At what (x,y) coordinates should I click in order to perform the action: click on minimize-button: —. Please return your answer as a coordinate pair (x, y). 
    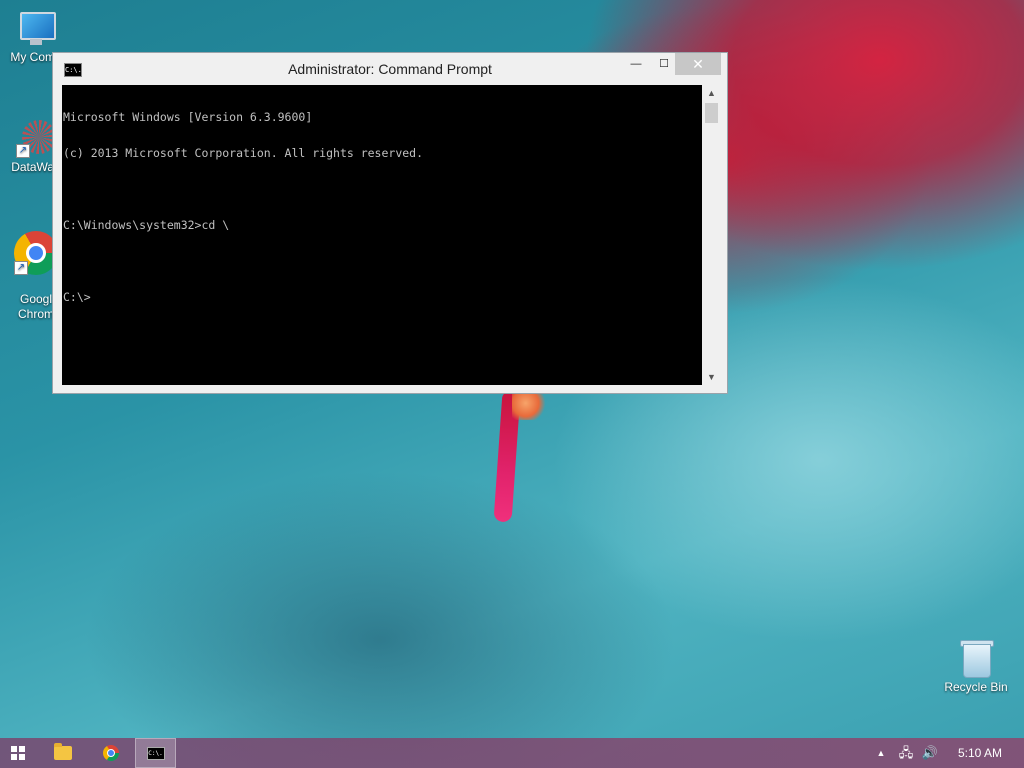
    Looking at the image, I should click on (636, 64).